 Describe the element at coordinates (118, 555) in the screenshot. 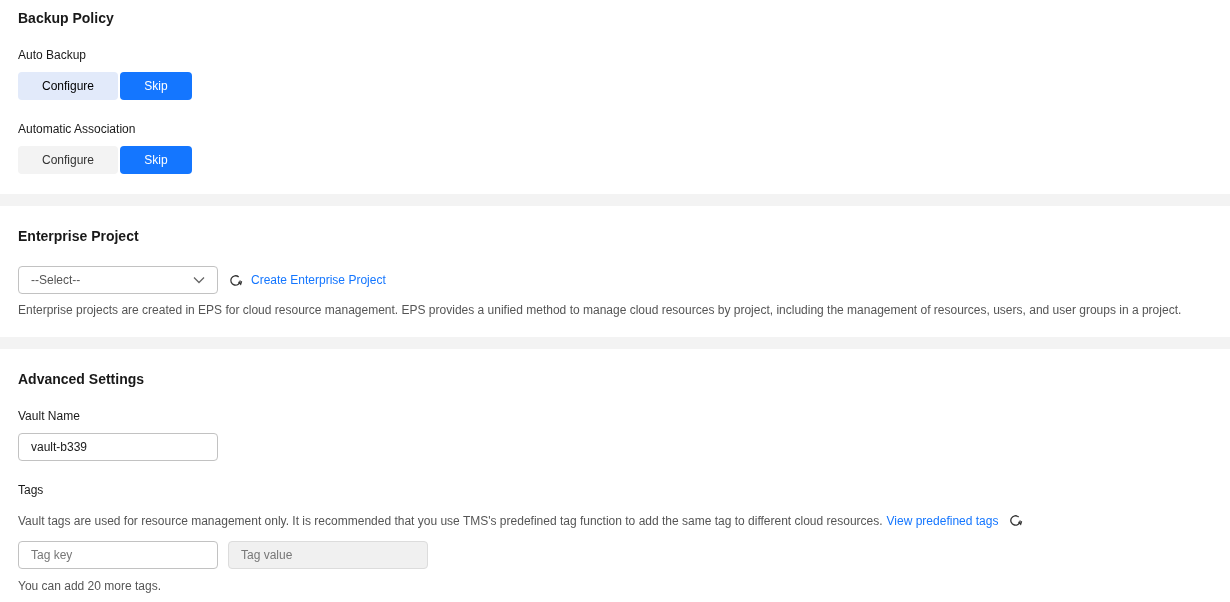

I see `tag-key-field: Tag key` at that location.